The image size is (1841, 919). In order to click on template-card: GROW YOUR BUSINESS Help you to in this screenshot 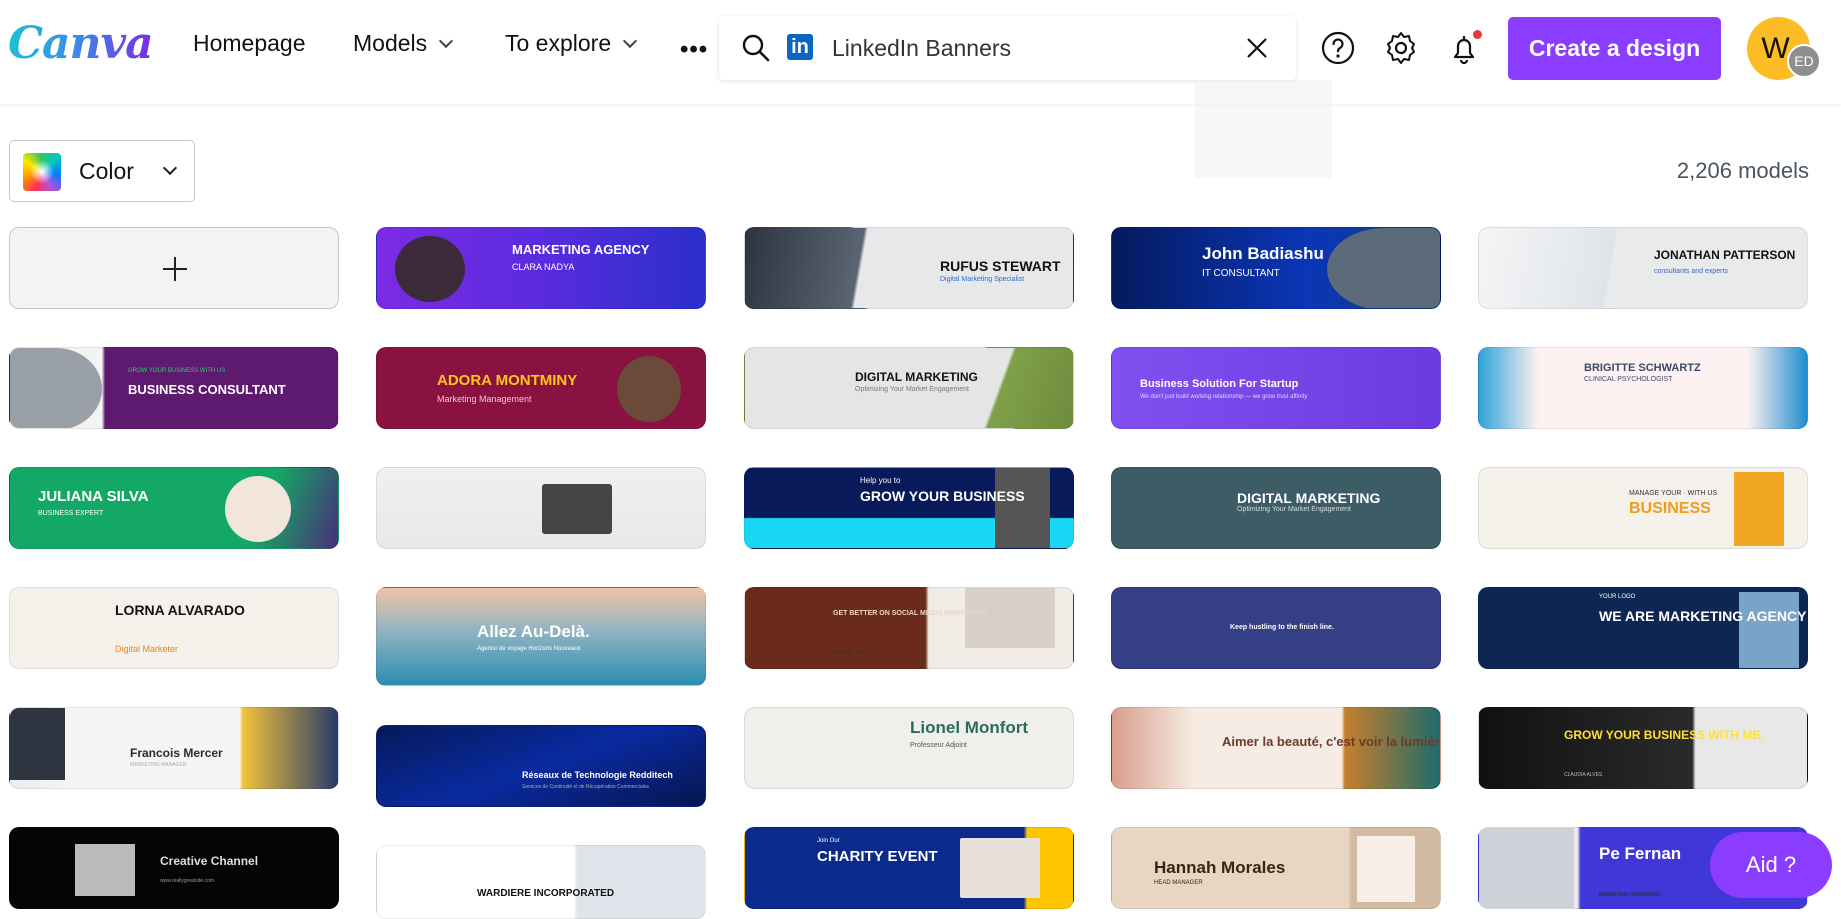, I will do `click(909, 508)`.